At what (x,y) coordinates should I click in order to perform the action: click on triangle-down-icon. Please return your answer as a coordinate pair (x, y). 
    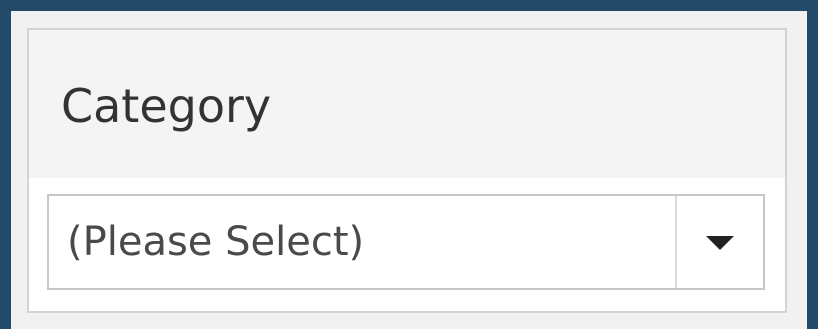
    Looking at the image, I should click on (720, 243).